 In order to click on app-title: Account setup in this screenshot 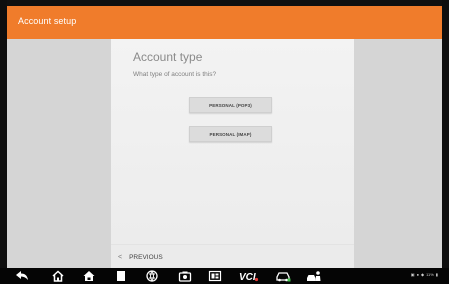, I will do `click(47, 21)`.